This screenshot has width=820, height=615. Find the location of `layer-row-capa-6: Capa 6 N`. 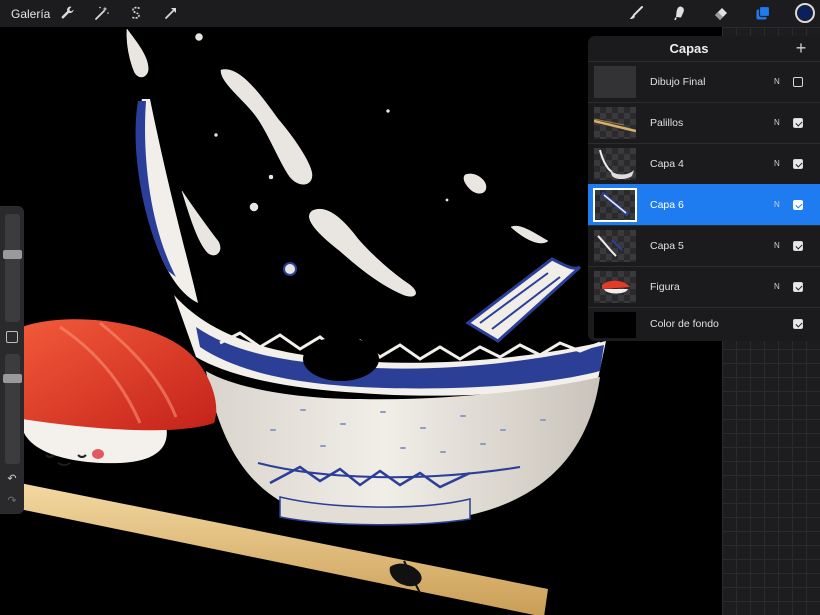

layer-row-capa-6: Capa 6 N is located at coordinates (704, 204).